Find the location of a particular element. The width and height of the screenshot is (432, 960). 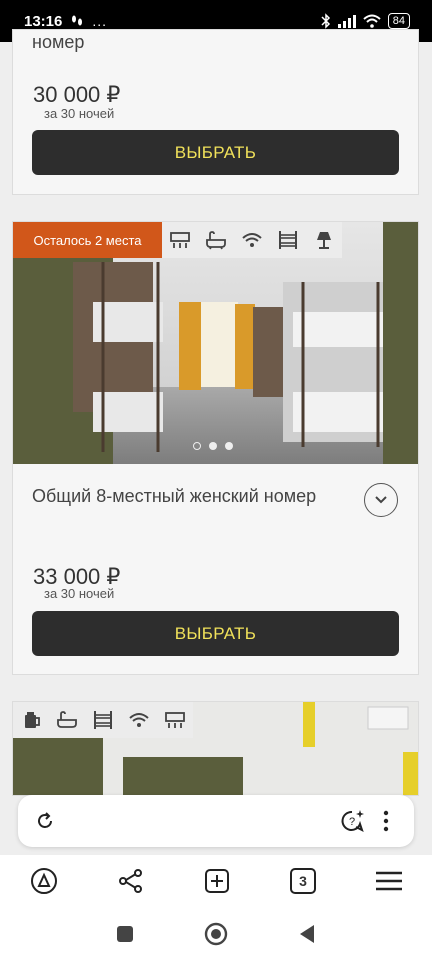

more-vertical-icon is located at coordinates (386, 821).